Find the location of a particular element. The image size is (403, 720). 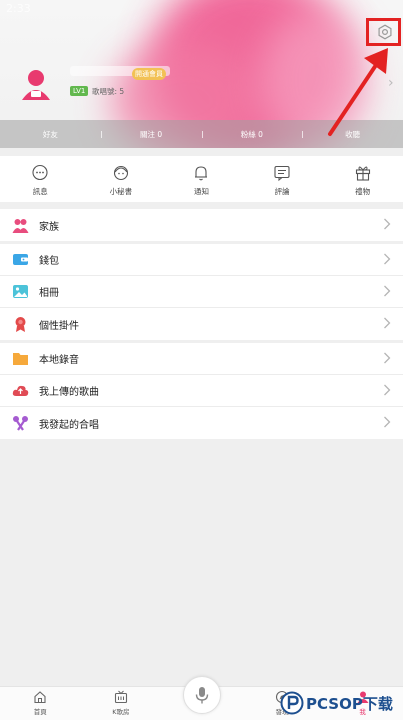

quick-action-label: 小秘書 is located at coordinates (121, 191).